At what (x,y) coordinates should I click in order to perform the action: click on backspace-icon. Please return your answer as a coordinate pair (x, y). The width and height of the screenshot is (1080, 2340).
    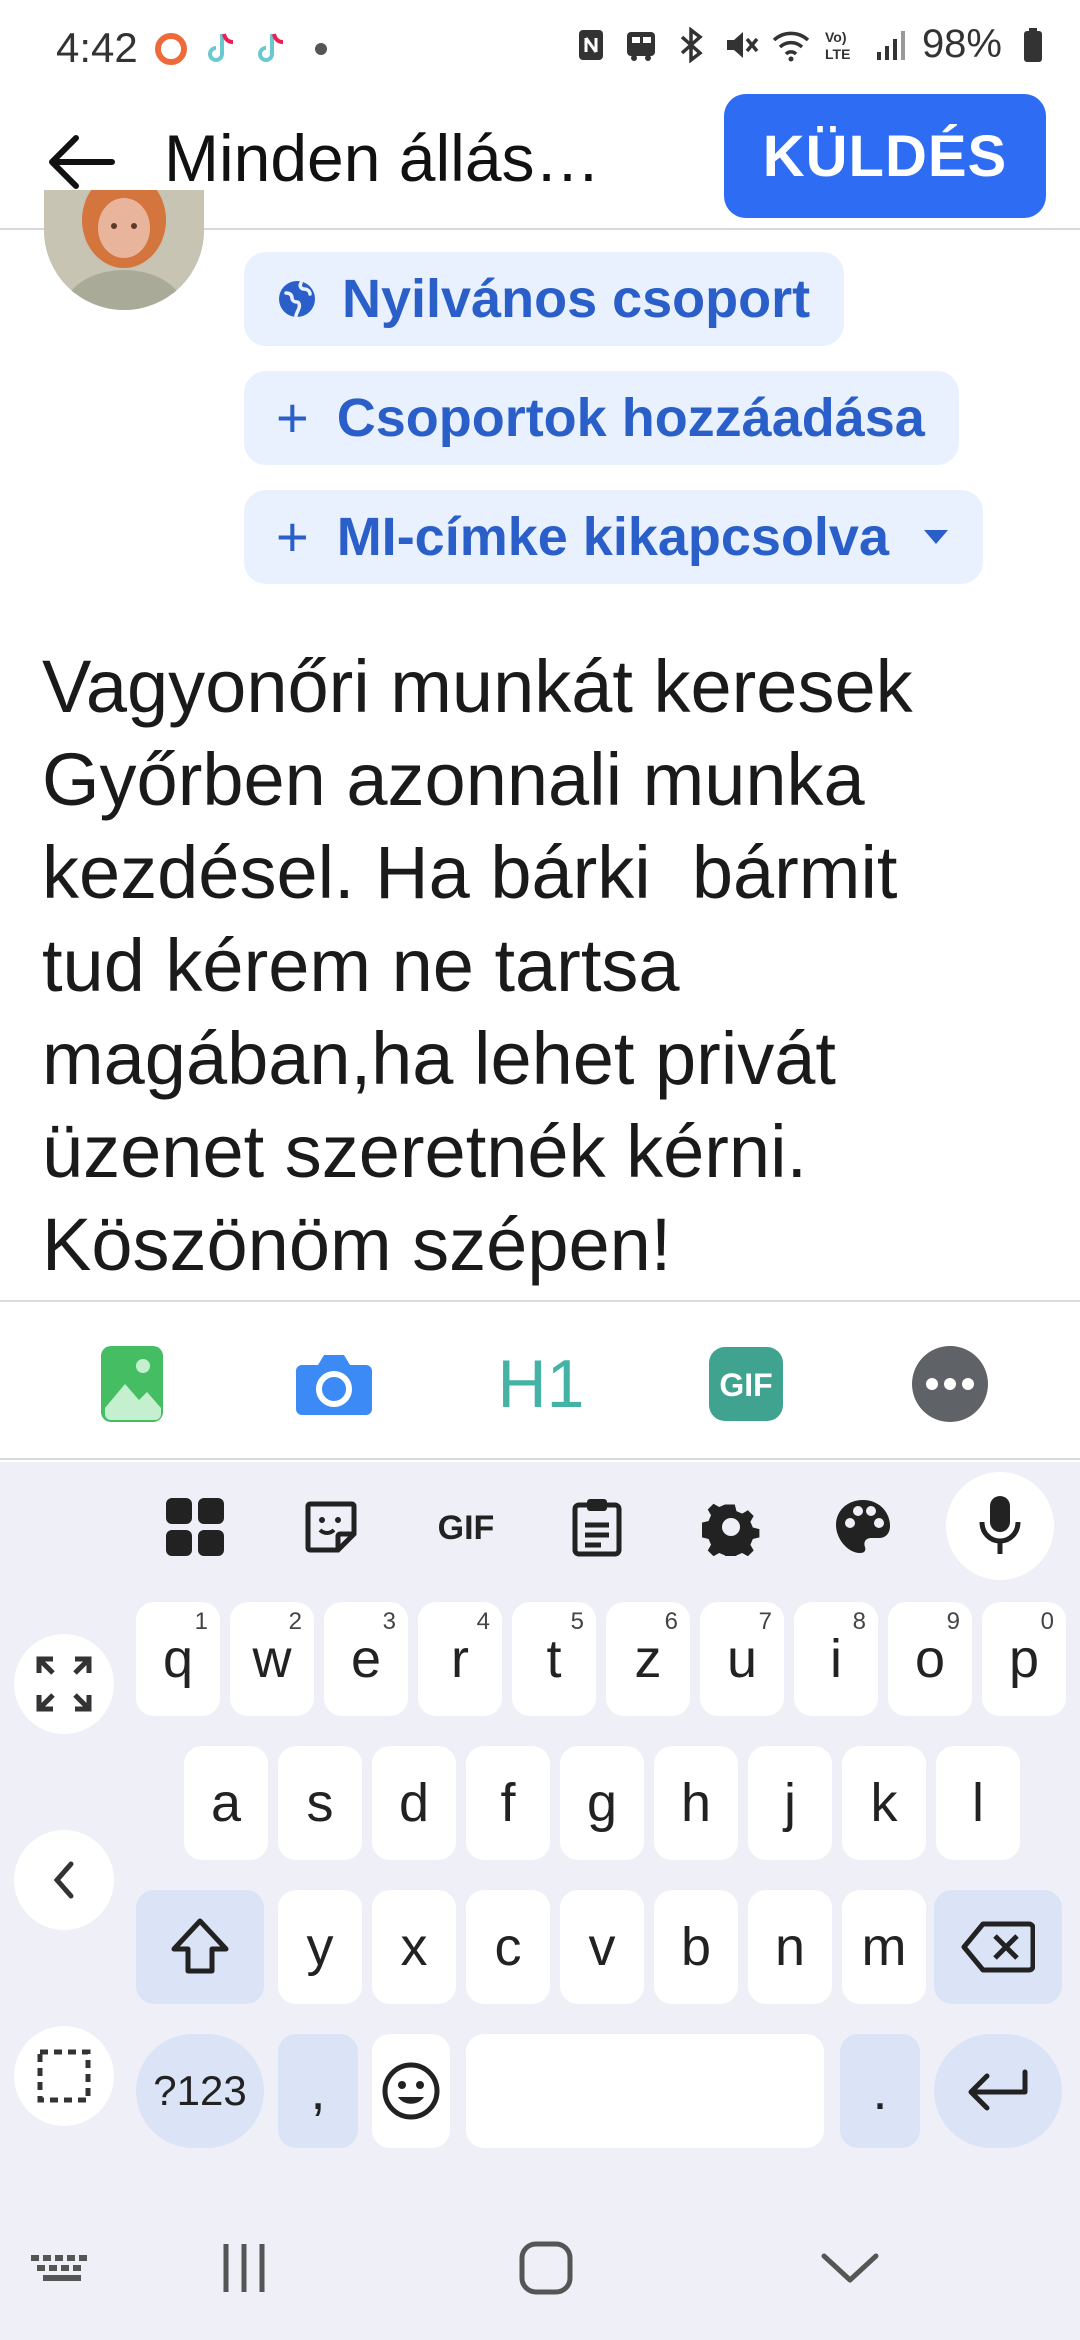
    Looking at the image, I should click on (998, 1947).